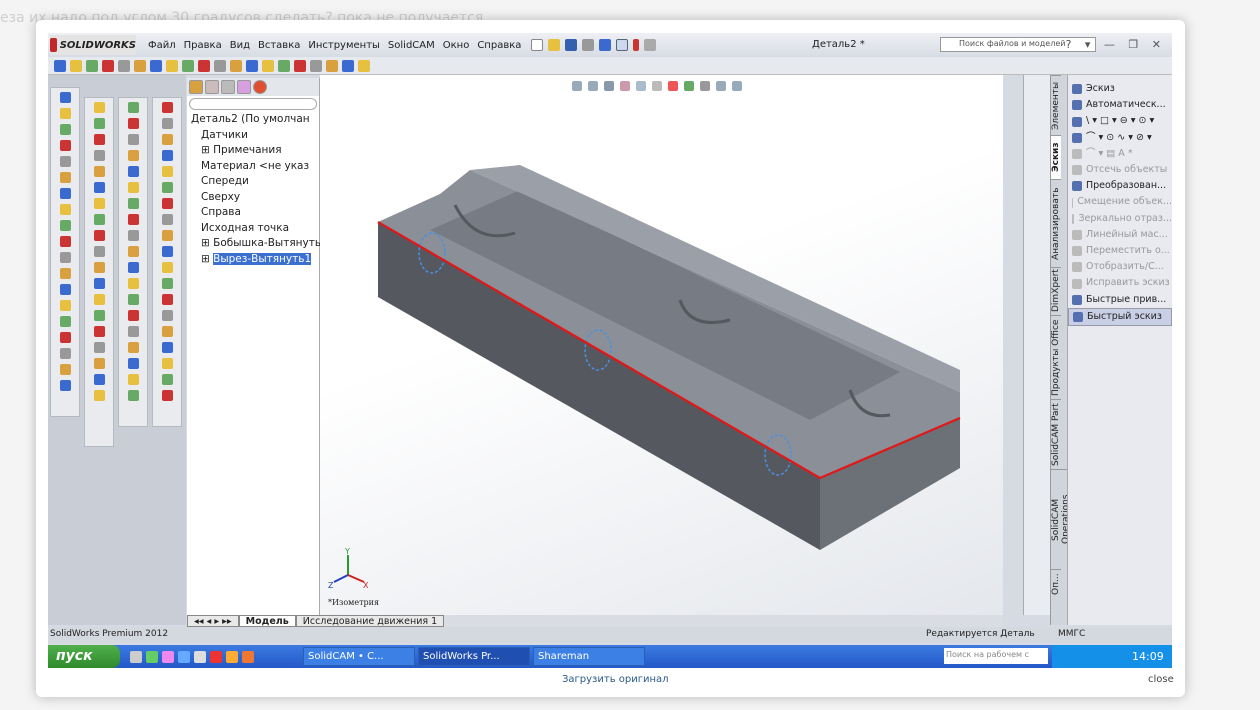 The height and width of the screenshot is (710, 1260). I want to click on tab-2: Анализировать, so click(1056, 223).